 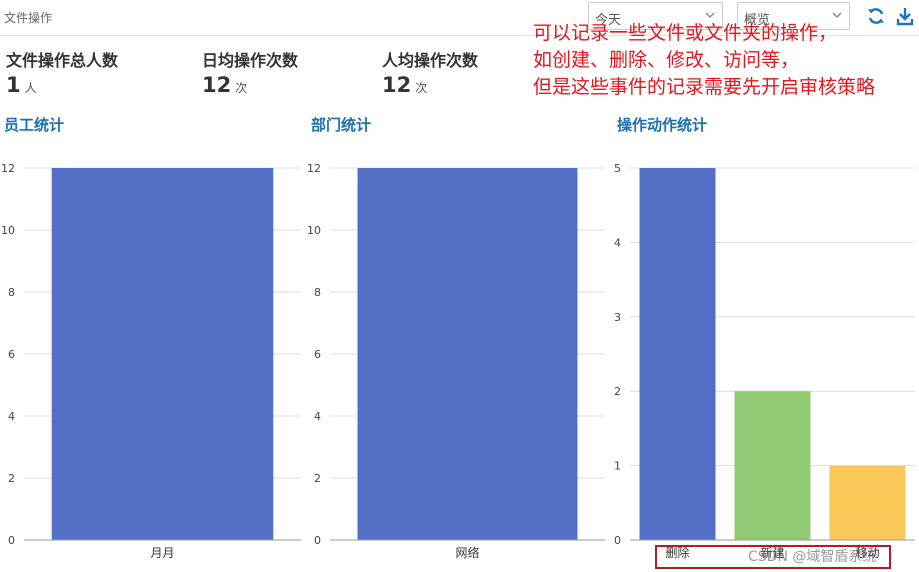 I want to click on department-chart-title: 部门统计, so click(x=341, y=125).